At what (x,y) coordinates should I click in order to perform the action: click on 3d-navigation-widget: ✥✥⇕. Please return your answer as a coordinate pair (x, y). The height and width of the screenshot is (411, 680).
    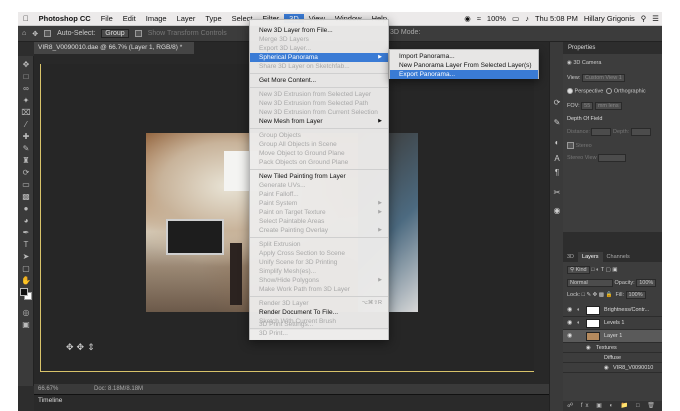
    Looking at the image, I should click on (82, 347).